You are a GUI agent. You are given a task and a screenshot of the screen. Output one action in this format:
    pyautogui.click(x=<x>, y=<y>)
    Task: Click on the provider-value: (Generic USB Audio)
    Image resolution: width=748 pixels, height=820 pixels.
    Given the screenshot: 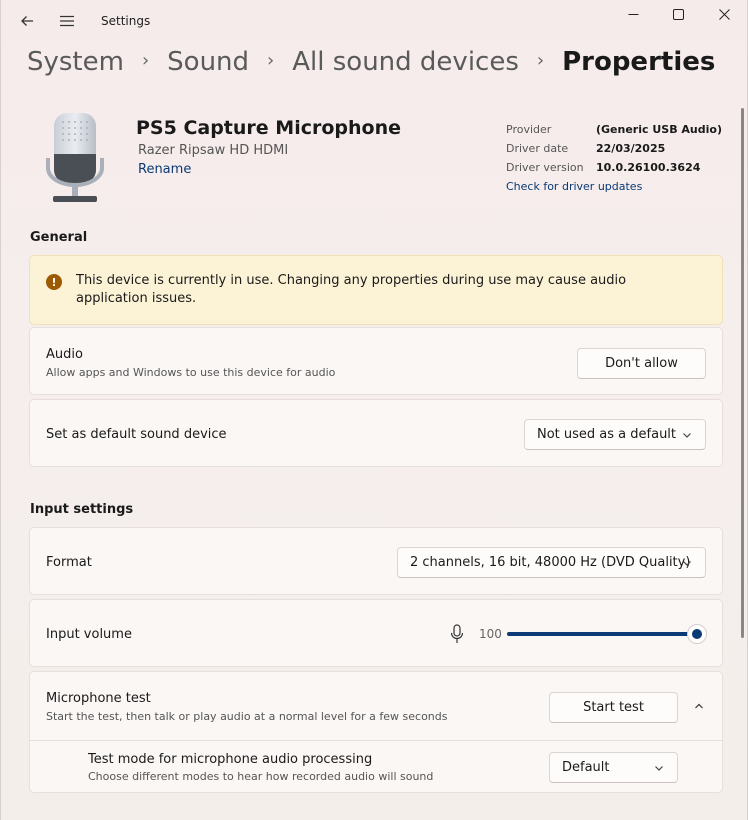 What is the action you would take?
    pyautogui.click(x=659, y=129)
    